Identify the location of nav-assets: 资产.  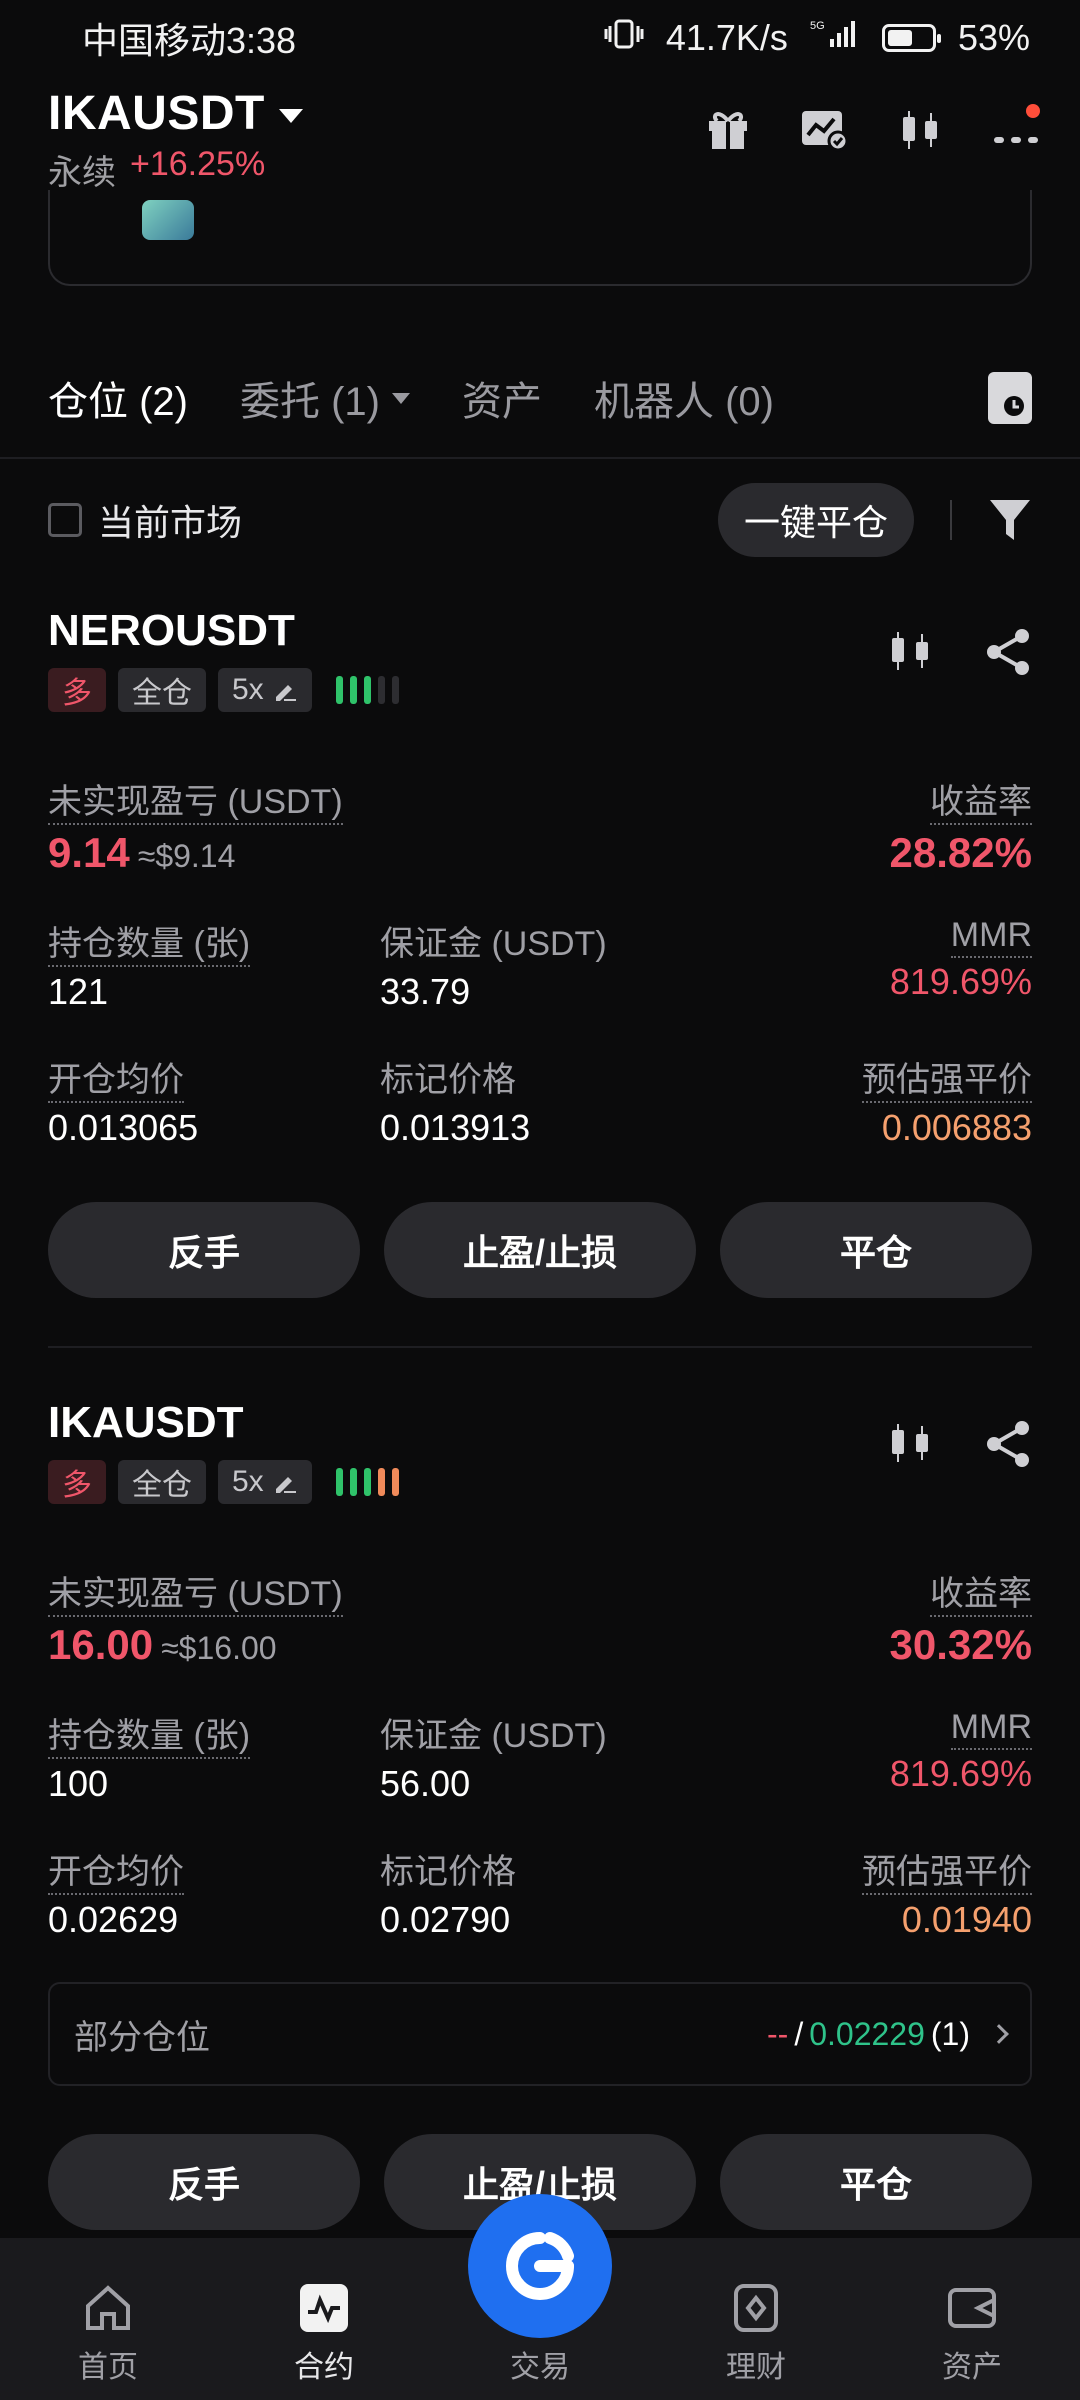
(972, 2319).